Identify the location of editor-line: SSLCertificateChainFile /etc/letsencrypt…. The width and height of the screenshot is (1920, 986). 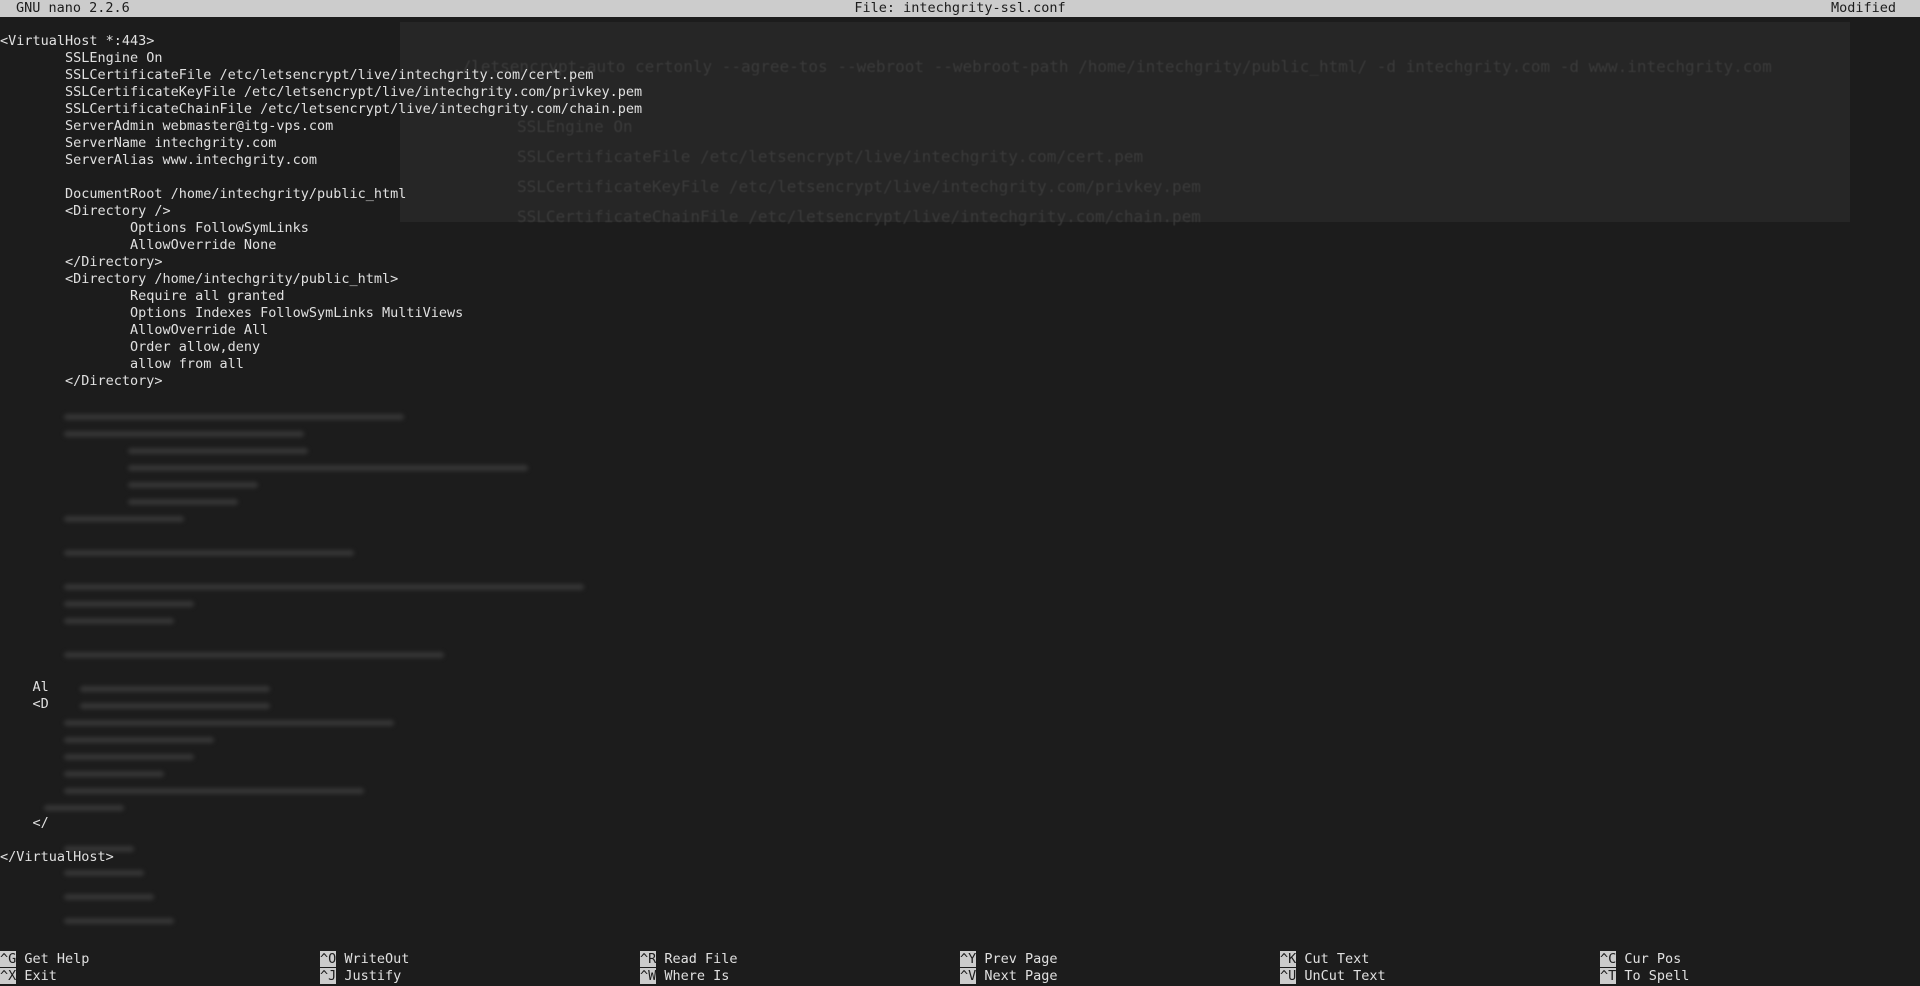
(960, 109).